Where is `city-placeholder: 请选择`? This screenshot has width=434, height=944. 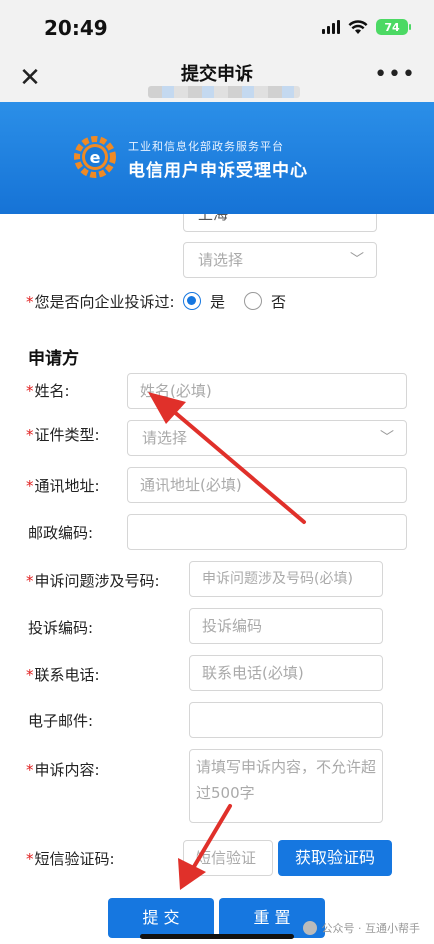 city-placeholder: 请选择 is located at coordinates (221, 260).